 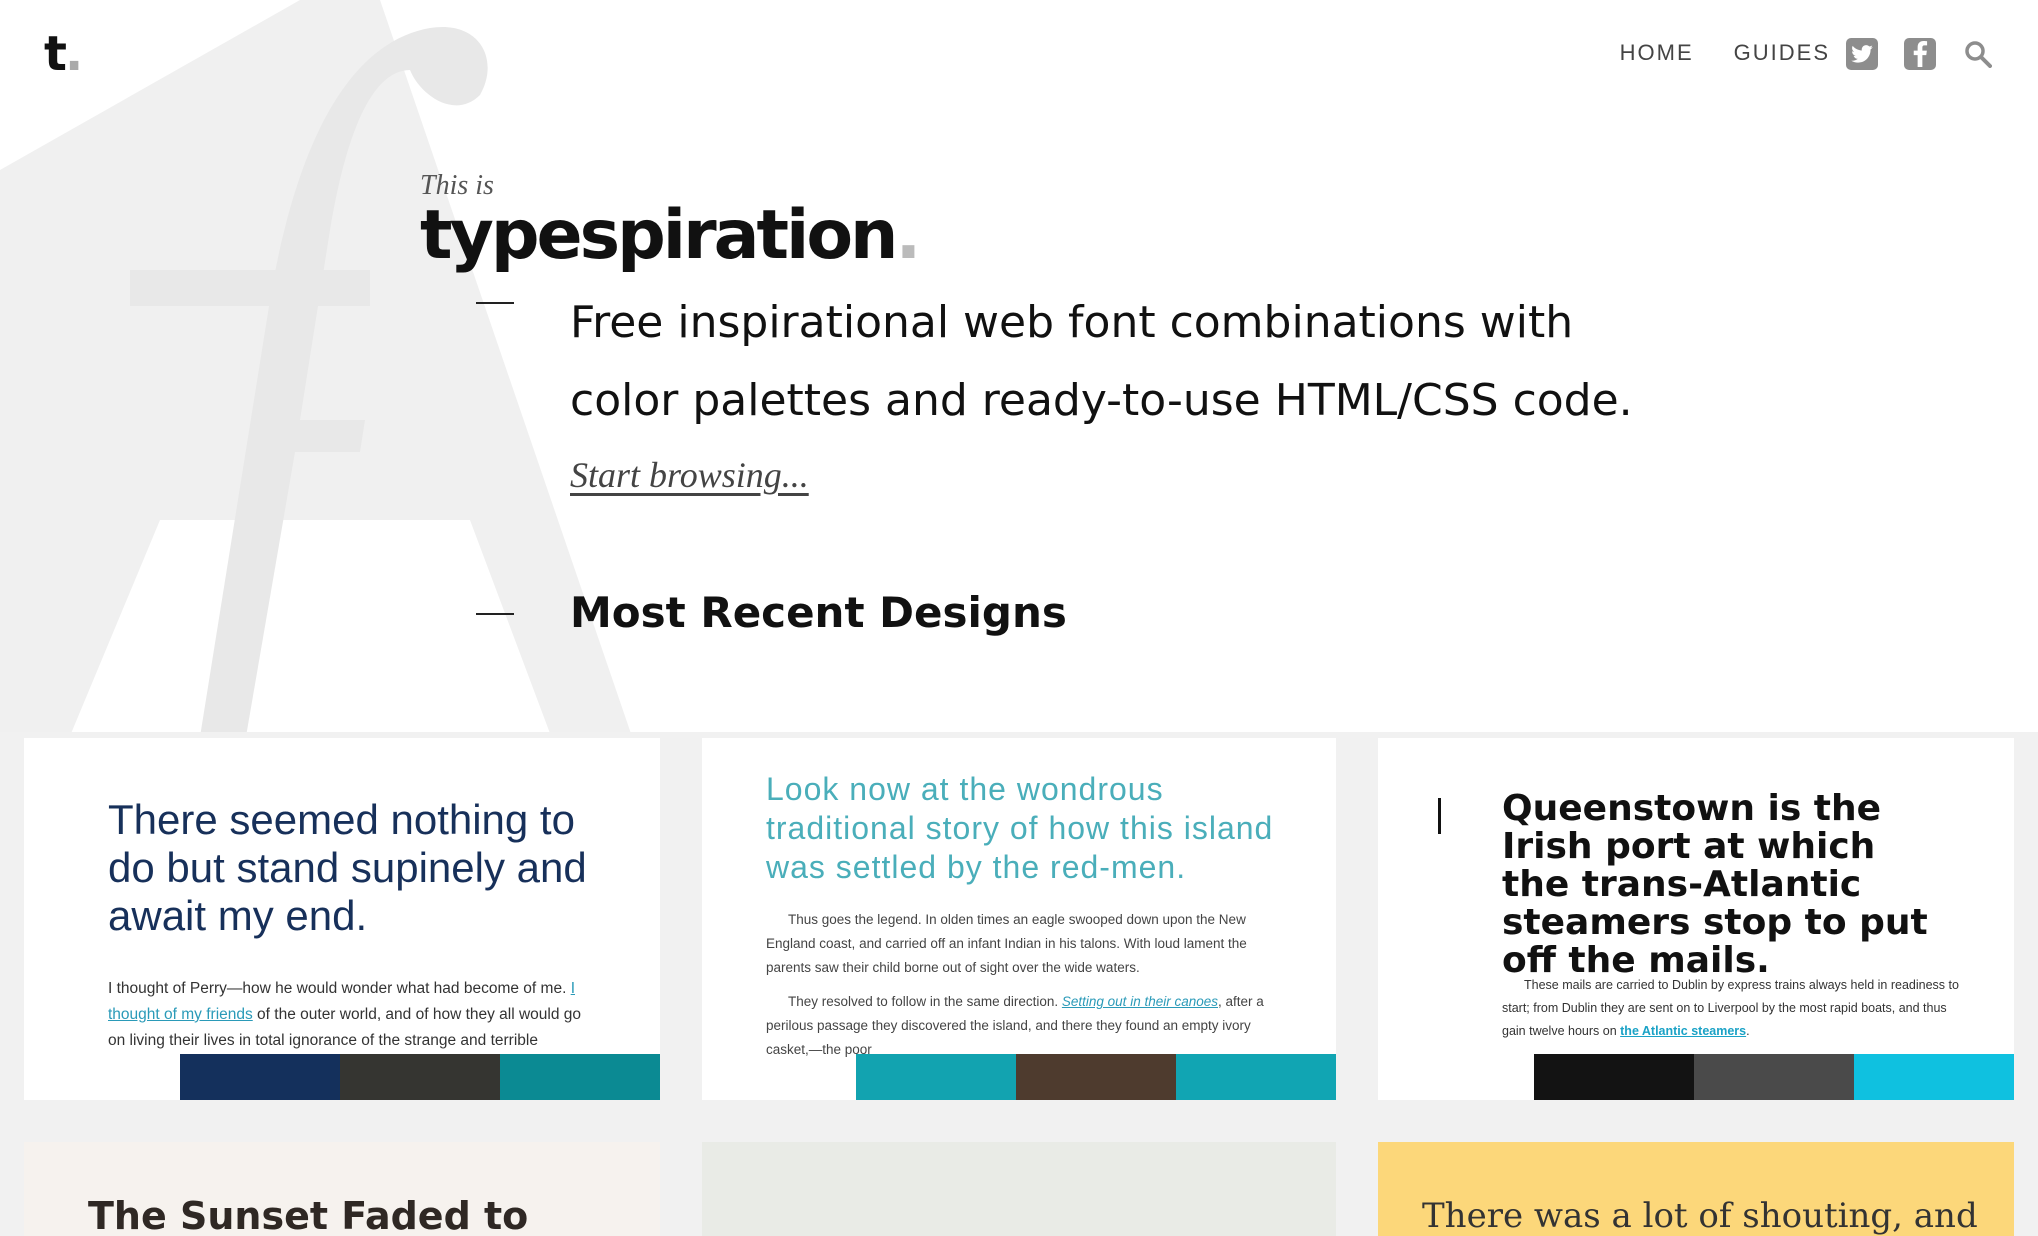 What do you see at coordinates (1683, 1031) in the screenshot?
I see `card-body-link: the Atlantic steamers` at bounding box center [1683, 1031].